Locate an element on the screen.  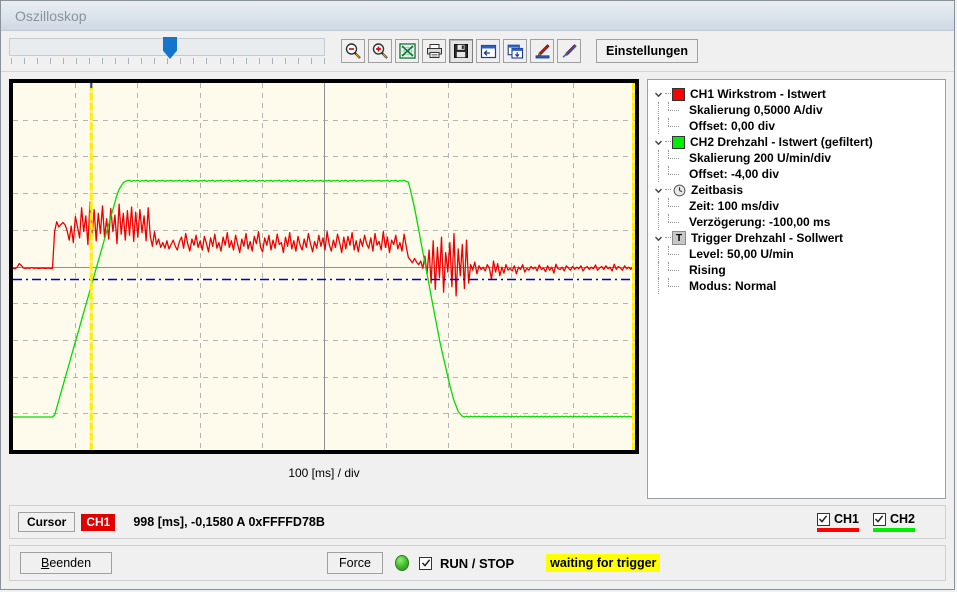
ch1-toggle-line: CH1 is located at coordinates (837, 519).